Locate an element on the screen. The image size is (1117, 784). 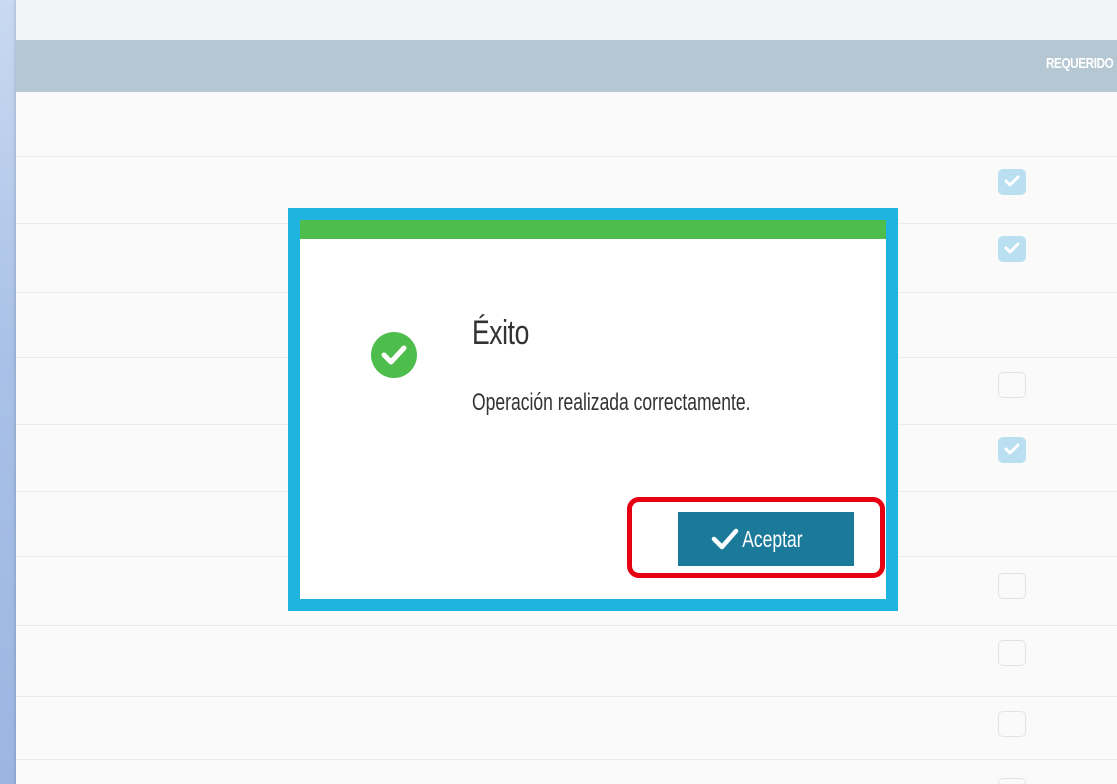
accept-button-content: Aceptar is located at coordinates (766, 539).